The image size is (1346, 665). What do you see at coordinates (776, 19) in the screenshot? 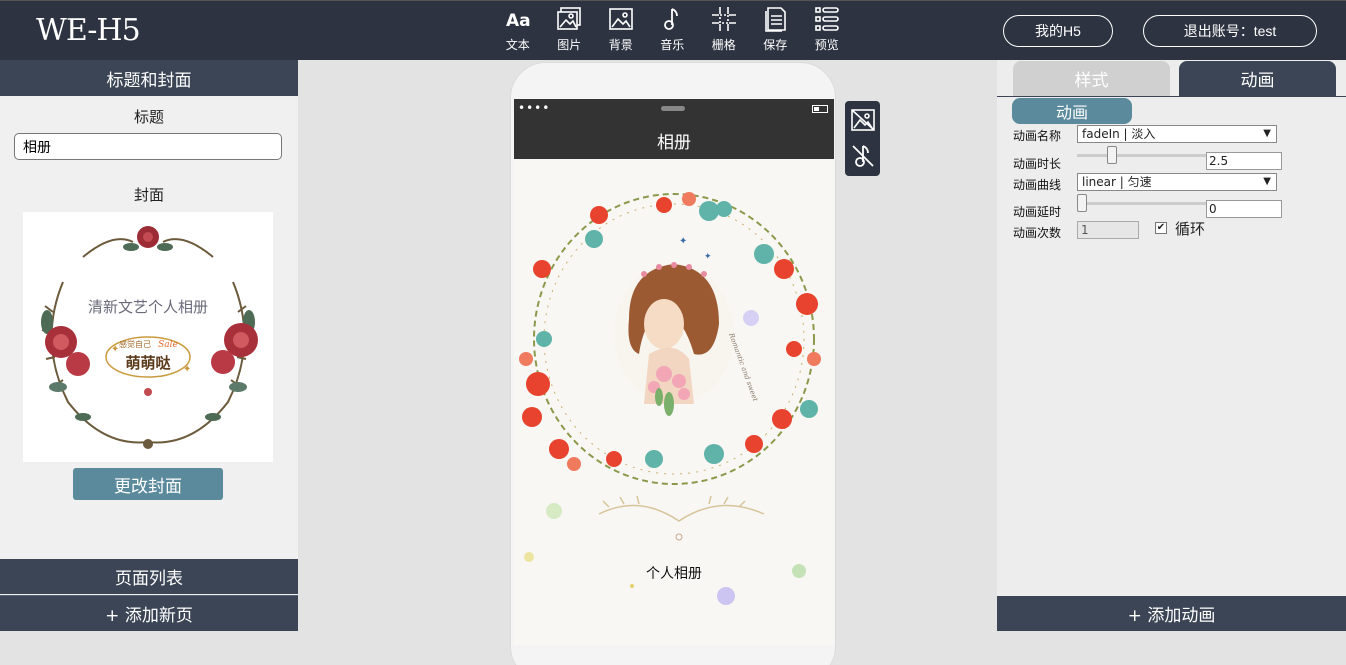
I see `document-icon` at bounding box center [776, 19].